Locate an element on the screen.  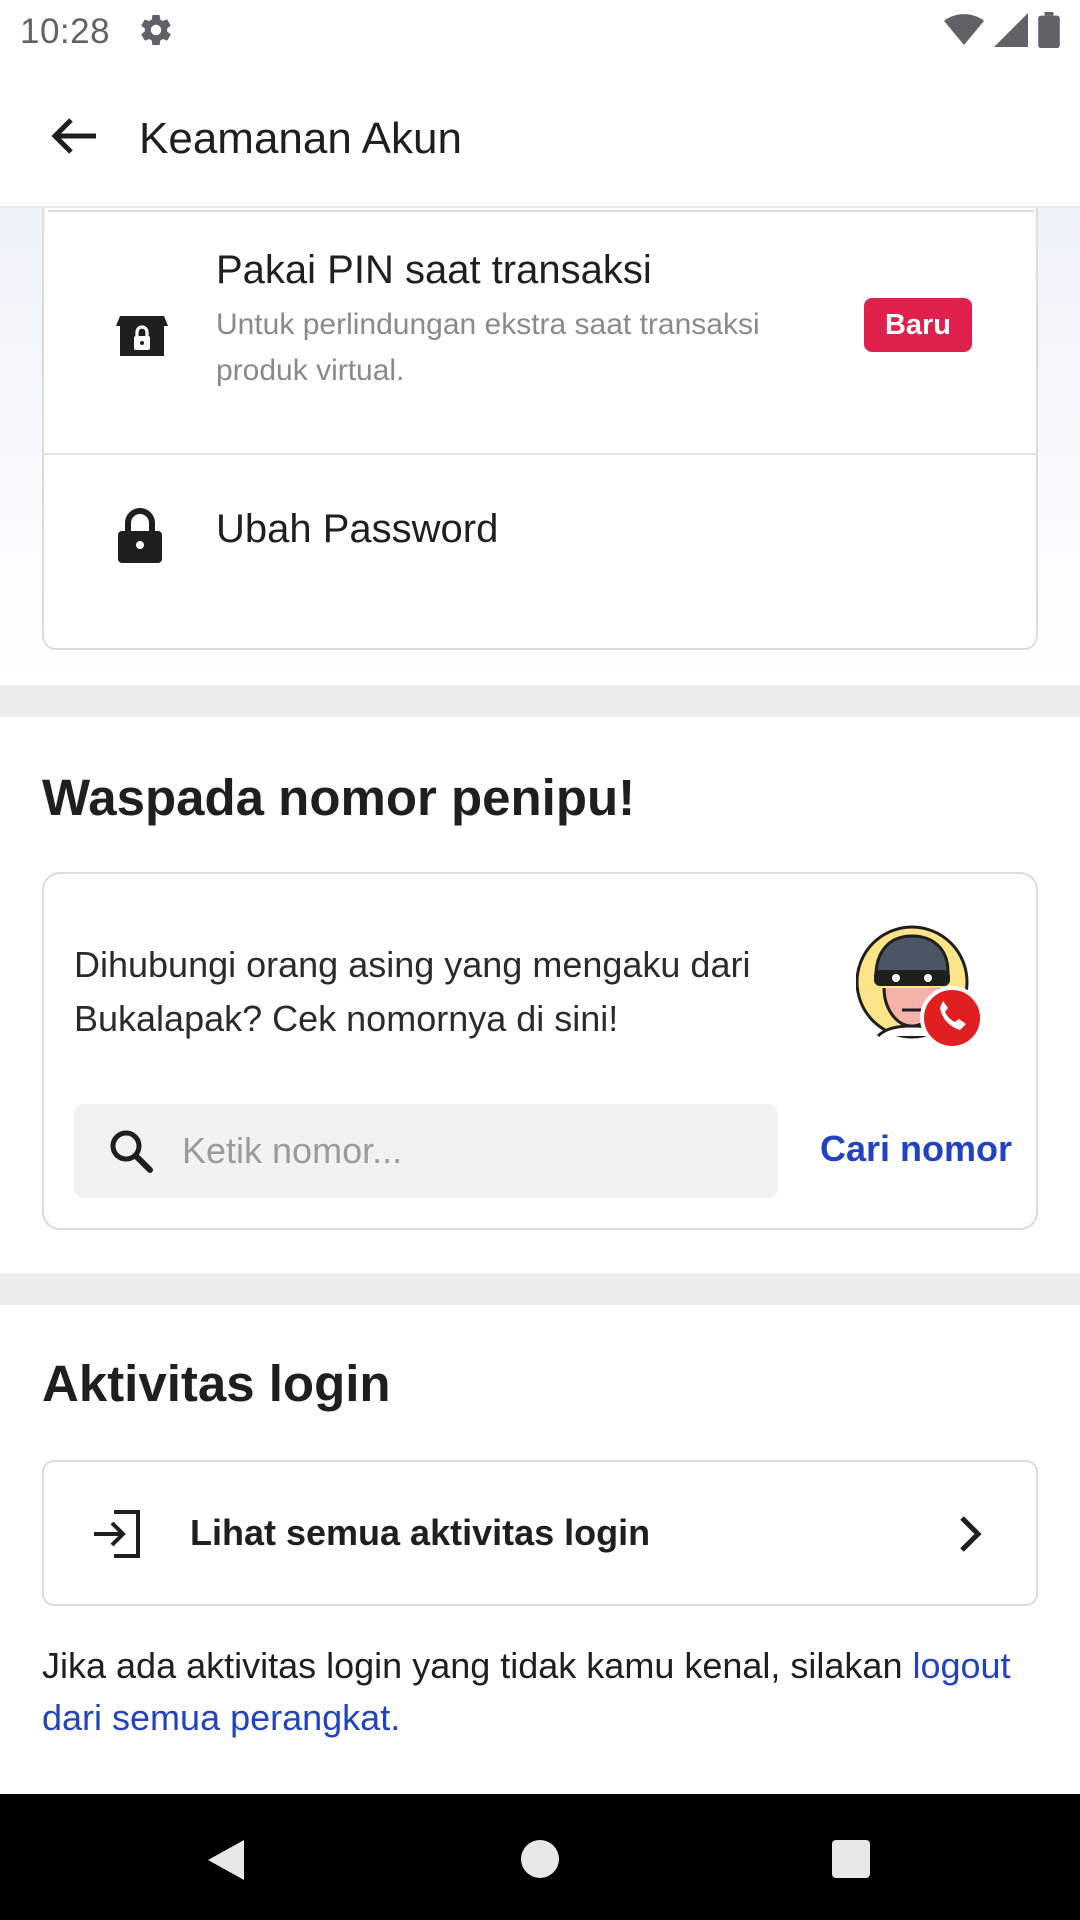
nav-recents-icon is located at coordinates (851, 1859).